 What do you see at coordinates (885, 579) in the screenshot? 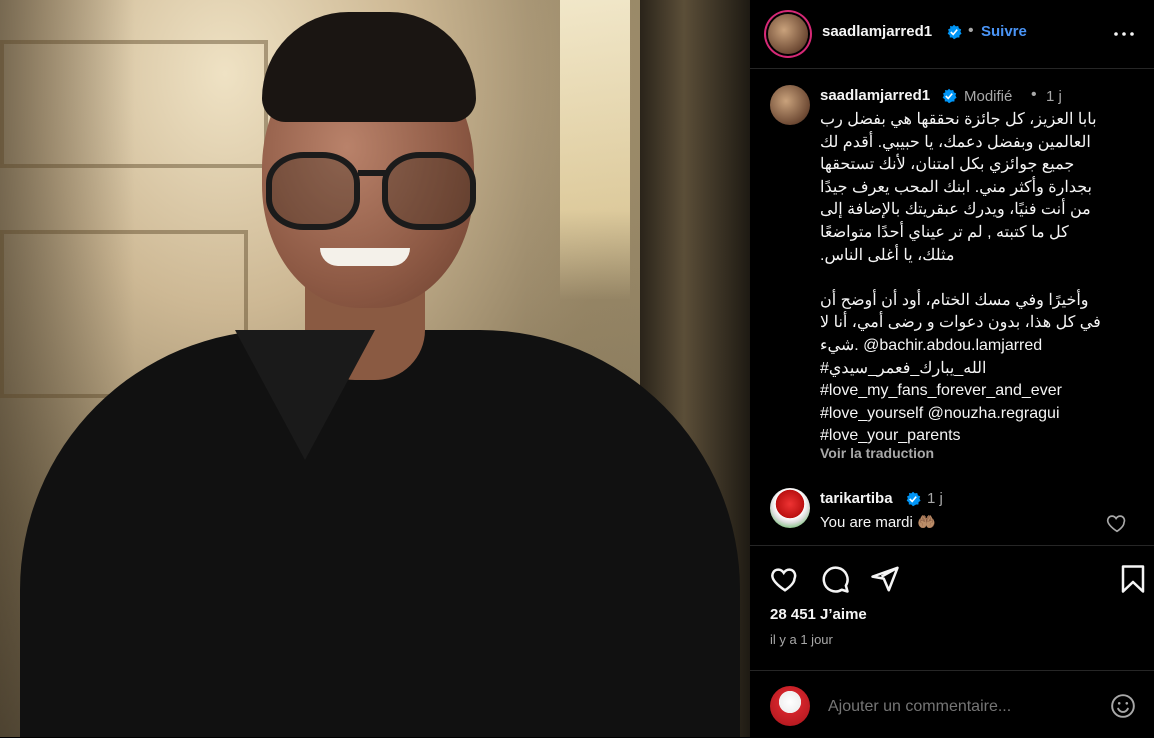
I see `share-icon` at bounding box center [885, 579].